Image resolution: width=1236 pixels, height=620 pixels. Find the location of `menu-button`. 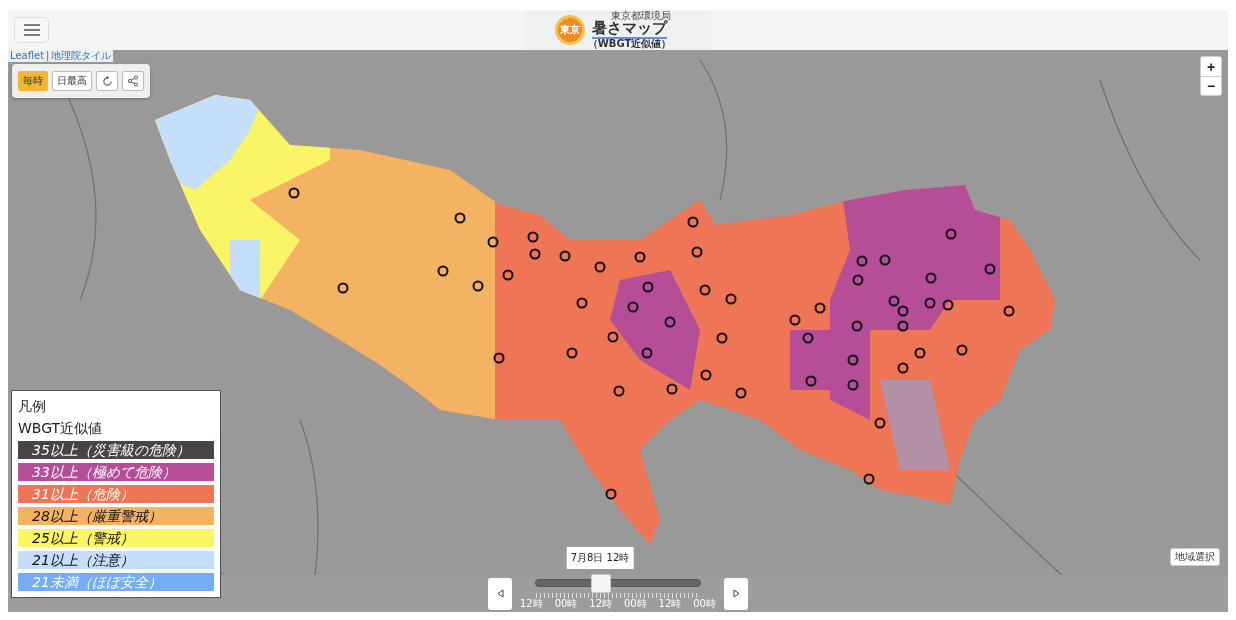

menu-button is located at coordinates (31, 30).